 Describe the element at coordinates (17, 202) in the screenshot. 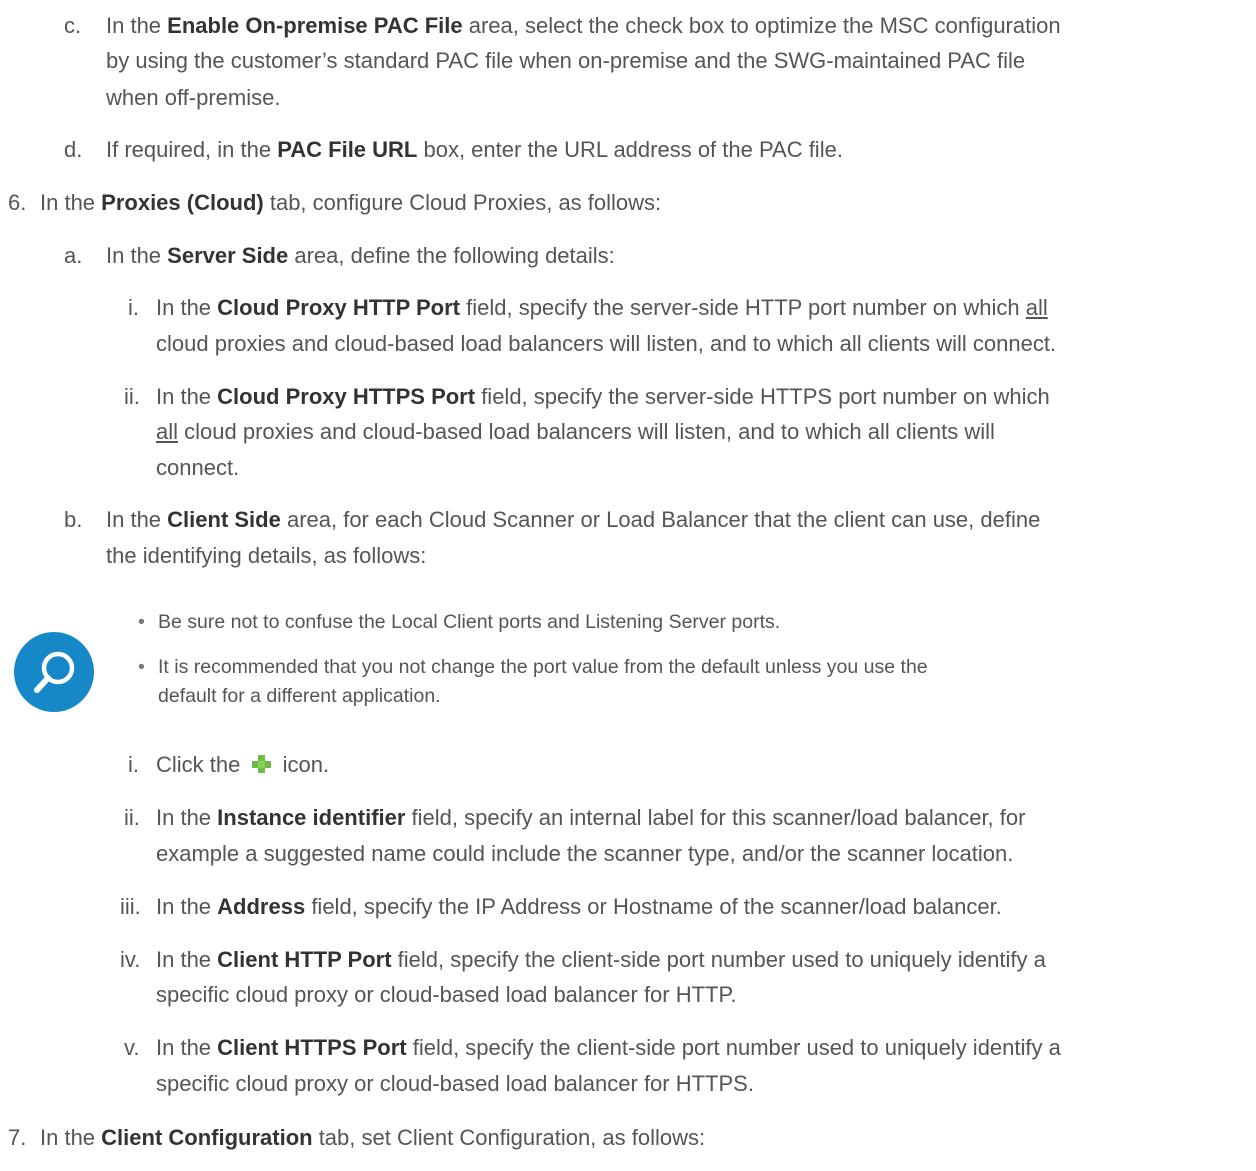

I see `step-6-marker: 6.` at that location.